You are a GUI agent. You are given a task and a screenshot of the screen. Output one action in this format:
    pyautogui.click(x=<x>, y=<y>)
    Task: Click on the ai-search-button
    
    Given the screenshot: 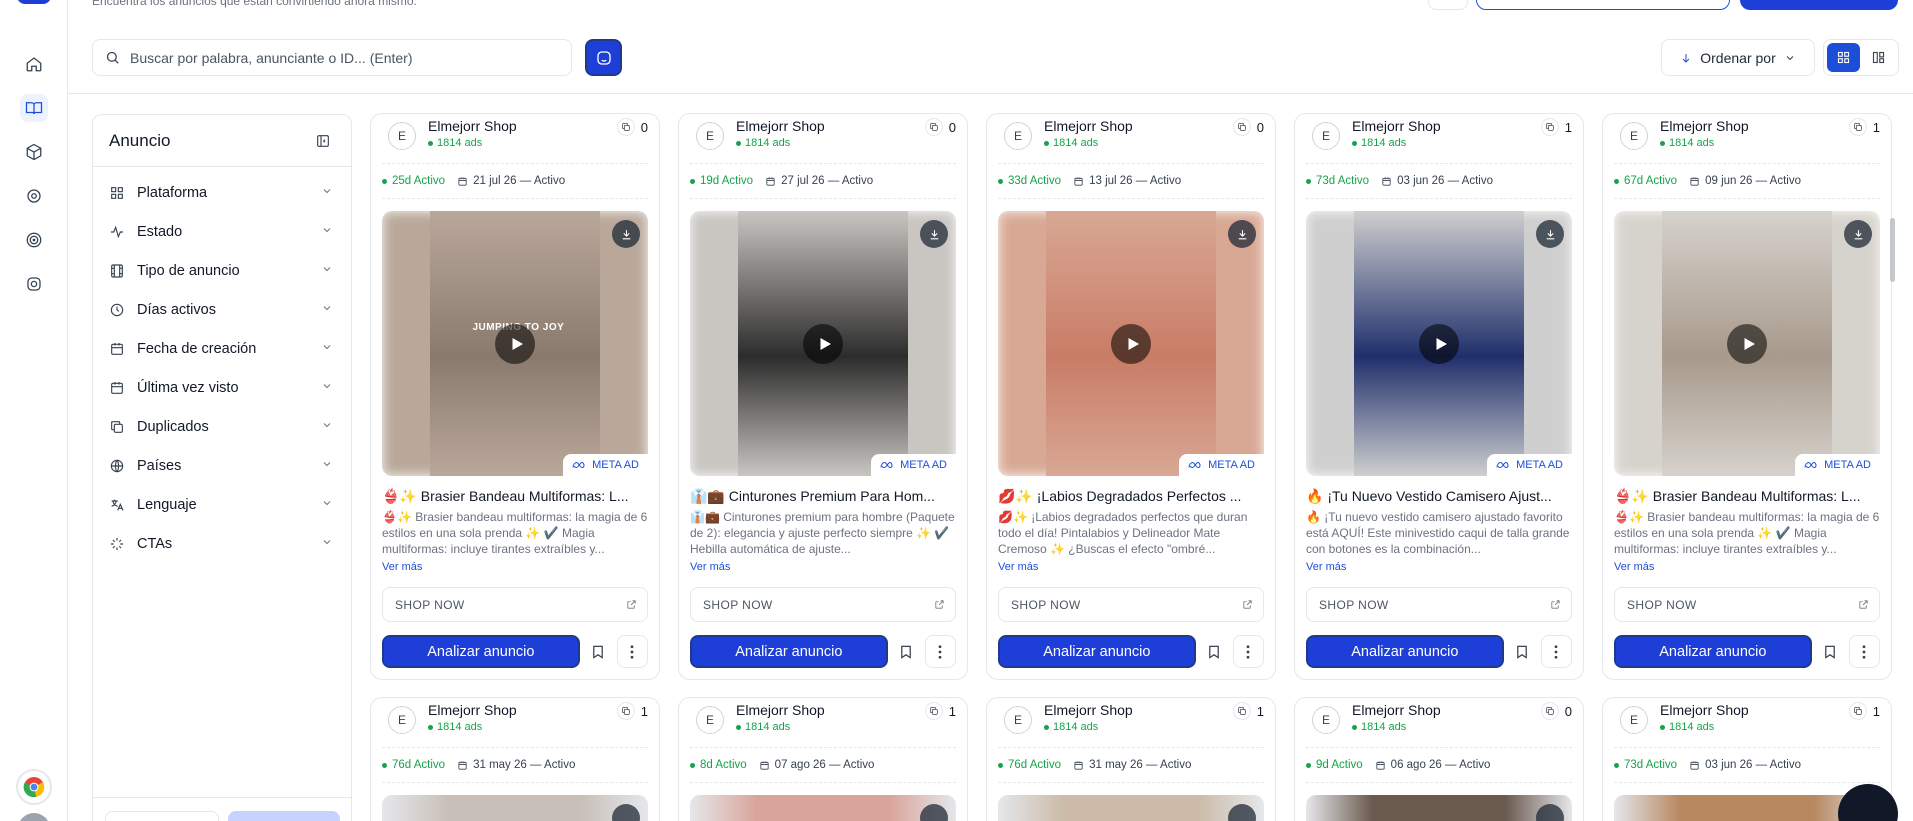 What is the action you would take?
    pyautogui.click(x=603, y=57)
    